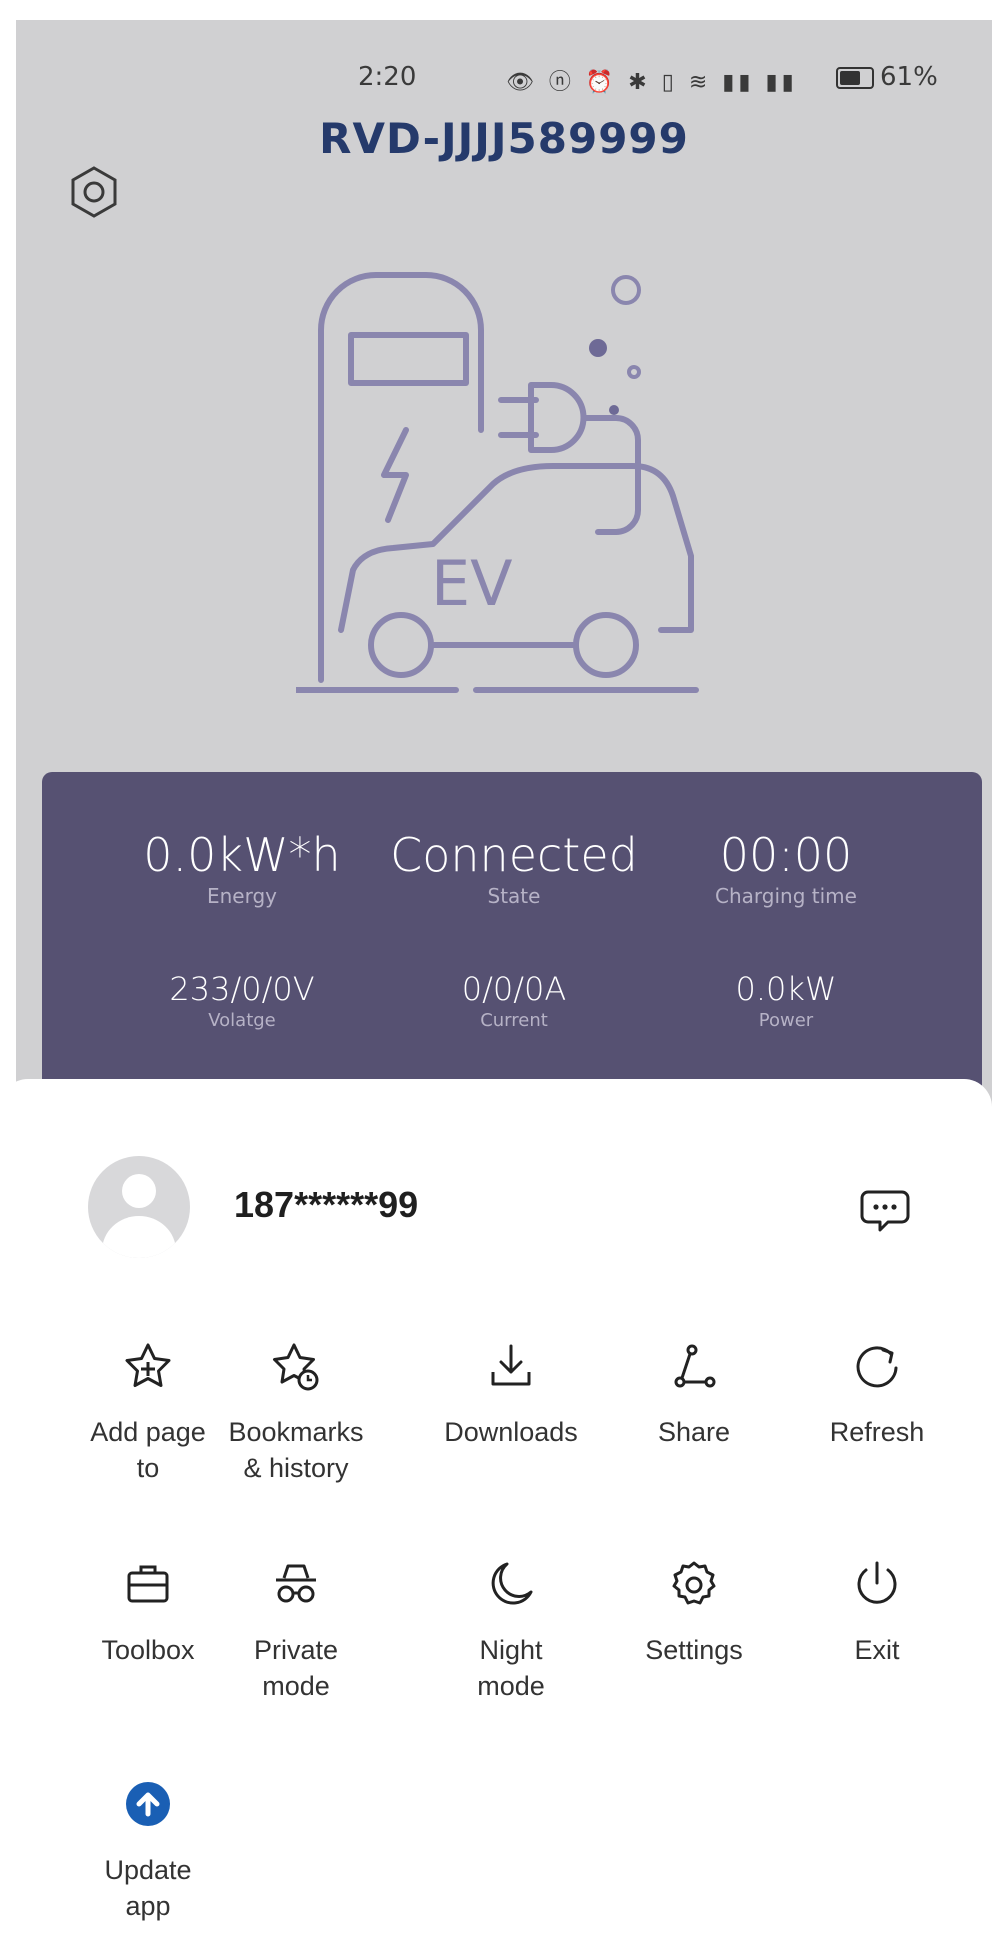 The width and height of the screenshot is (992, 1933). What do you see at coordinates (877, 1395) in the screenshot?
I see `refresh-button: Refresh` at bounding box center [877, 1395].